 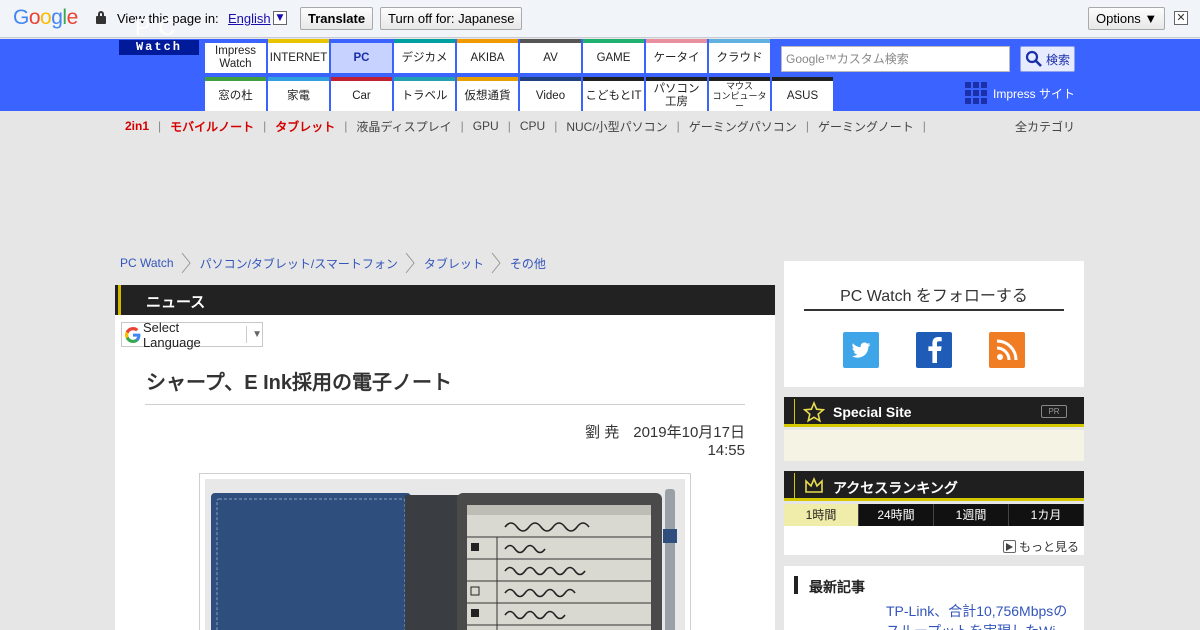 I want to click on all-categories-link: 全カテゴリ, so click(x=1045, y=126).